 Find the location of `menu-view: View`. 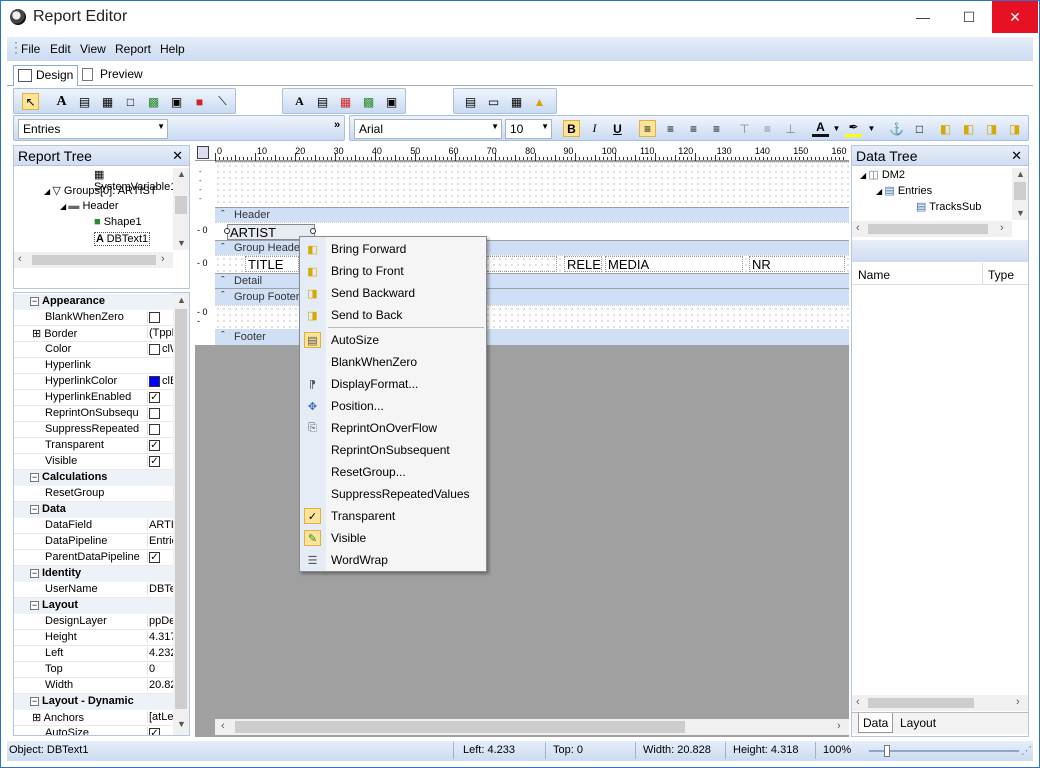

menu-view: View is located at coordinates (93, 49).